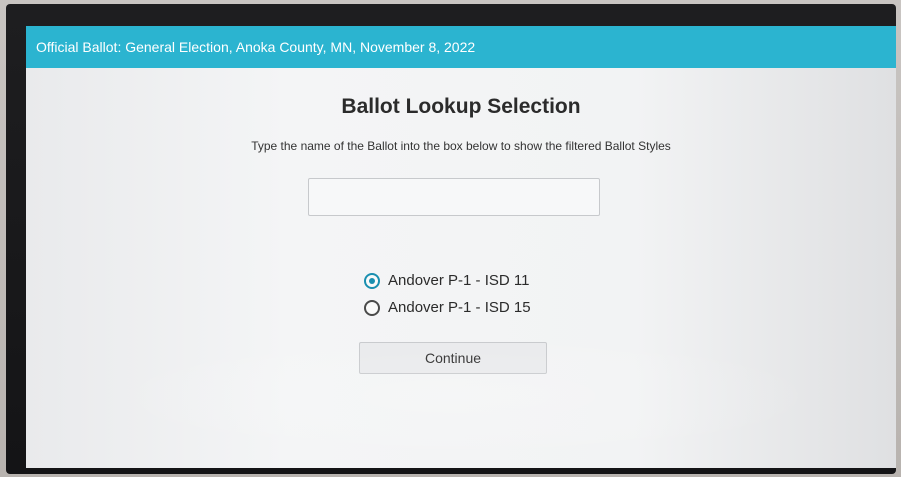 This screenshot has width=901, height=477. What do you see at coordinates (459, 307) in the screenshot?
I see `ballot-style-label: Andover P-1 - ISD 15` at bounding box center [459, 307].